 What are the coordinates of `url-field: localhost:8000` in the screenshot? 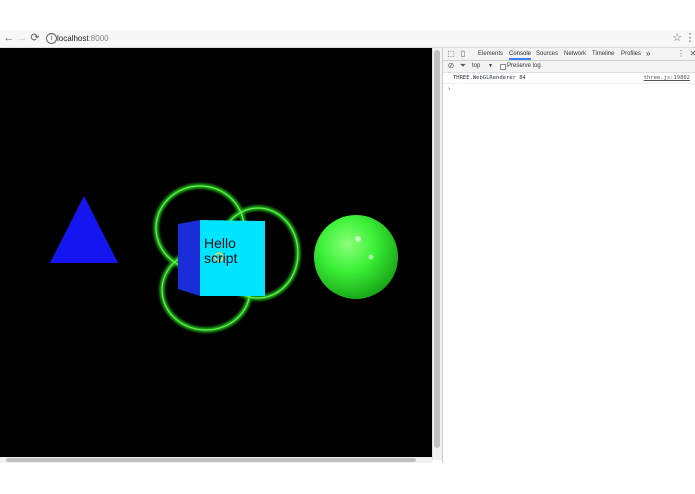 It's located at (83, 38).